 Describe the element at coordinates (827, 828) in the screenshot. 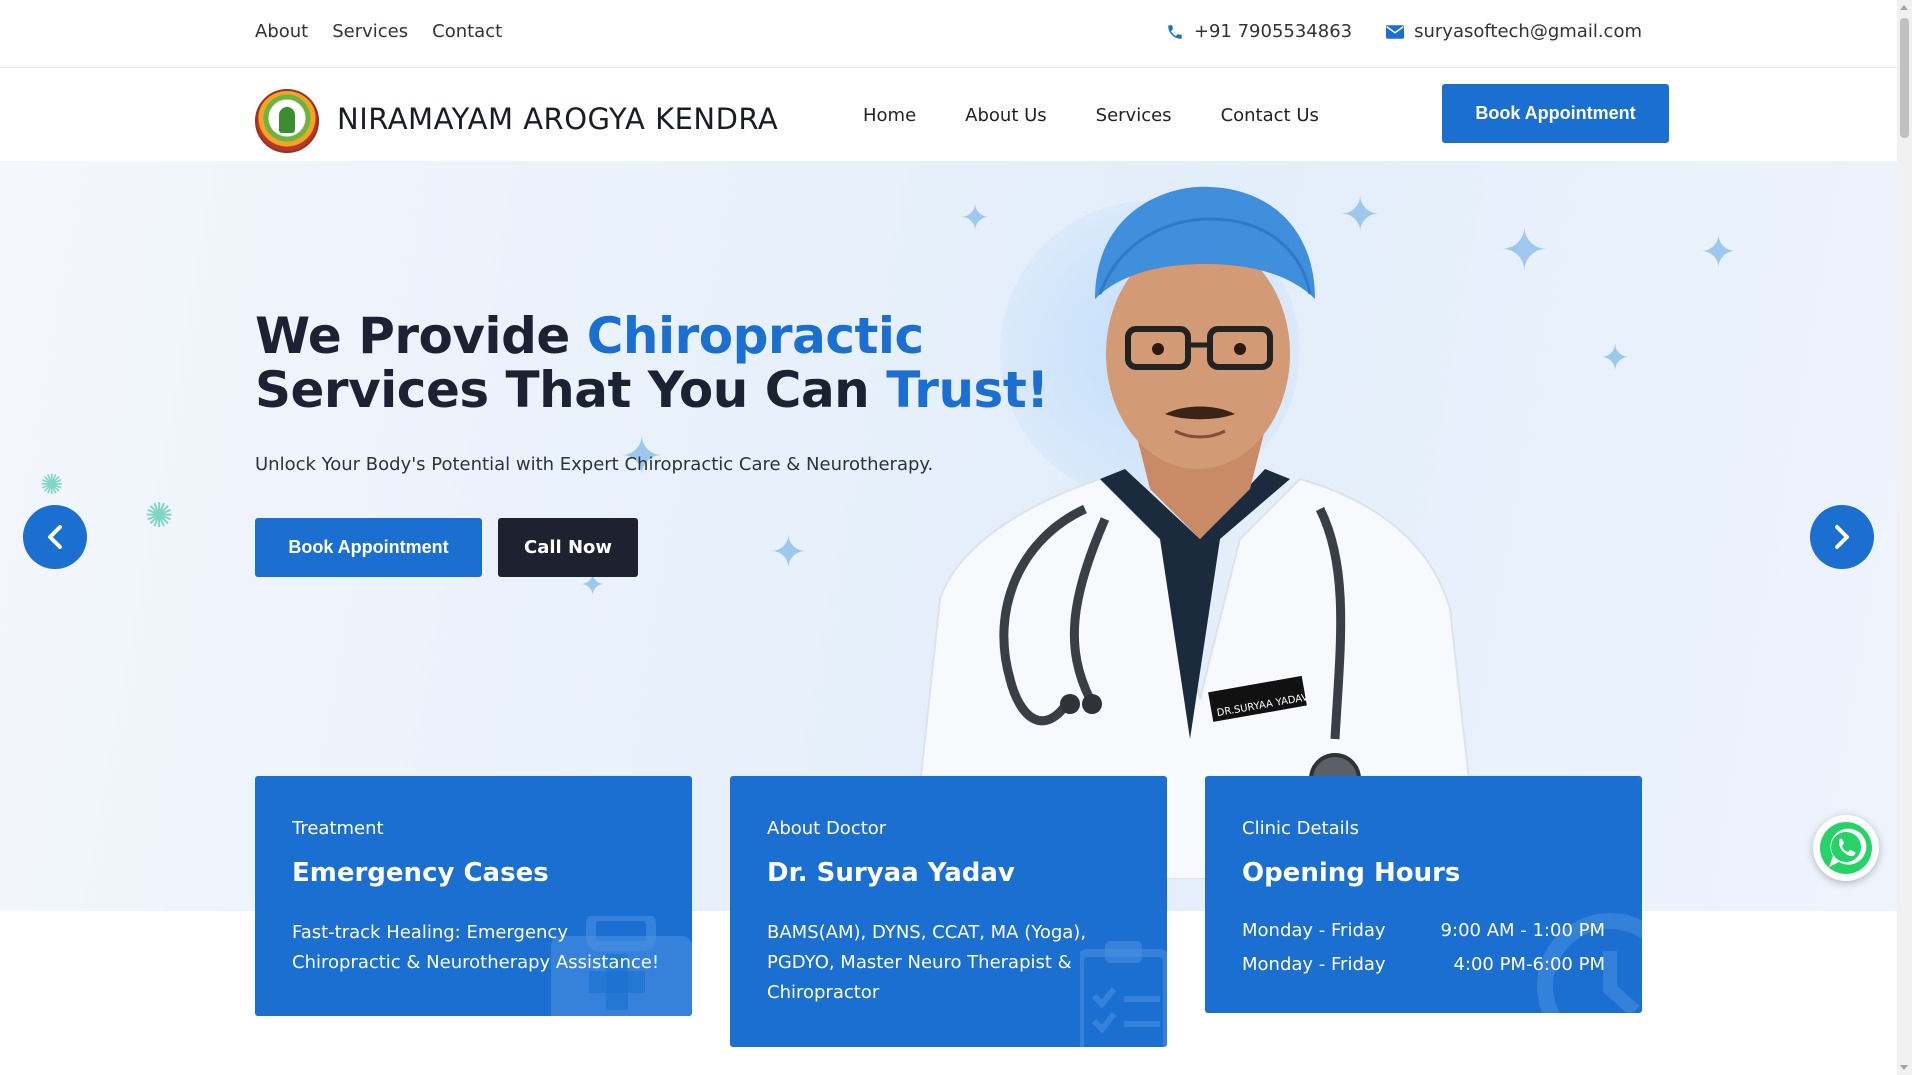

I see `card-eyebrow: About Doctor` at that location.